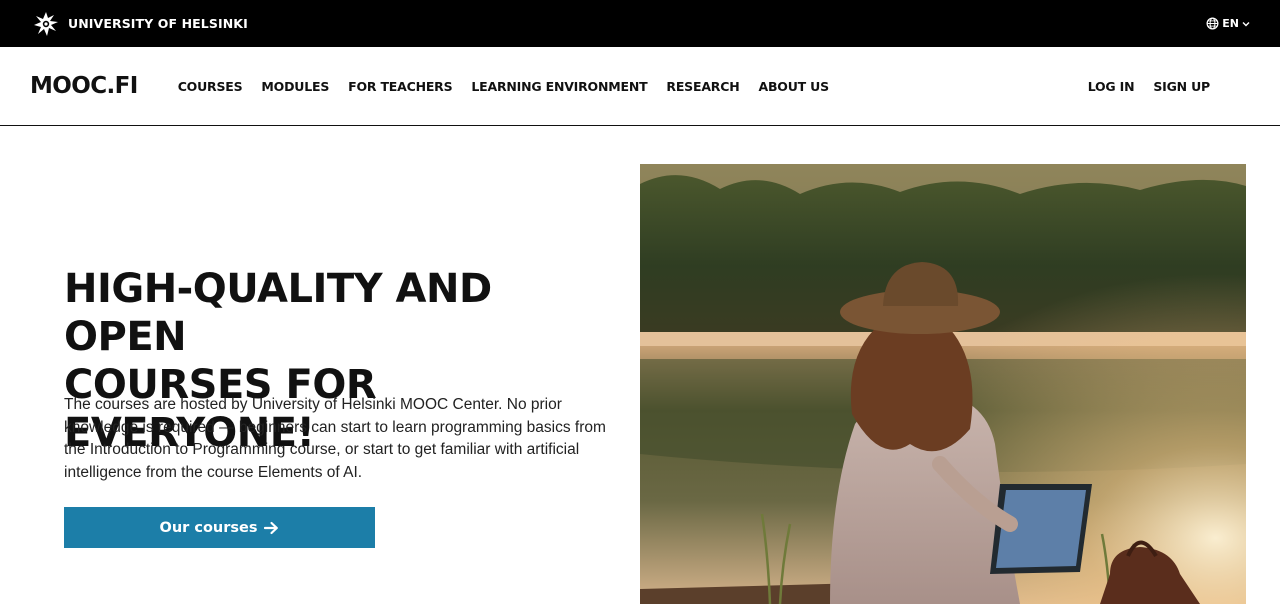 This screenshot has width=1280, height=604. What do you see at coordinates (46, 23) in the screenshot?
I see `university-logo-icon` at bounding box center [46, 23].